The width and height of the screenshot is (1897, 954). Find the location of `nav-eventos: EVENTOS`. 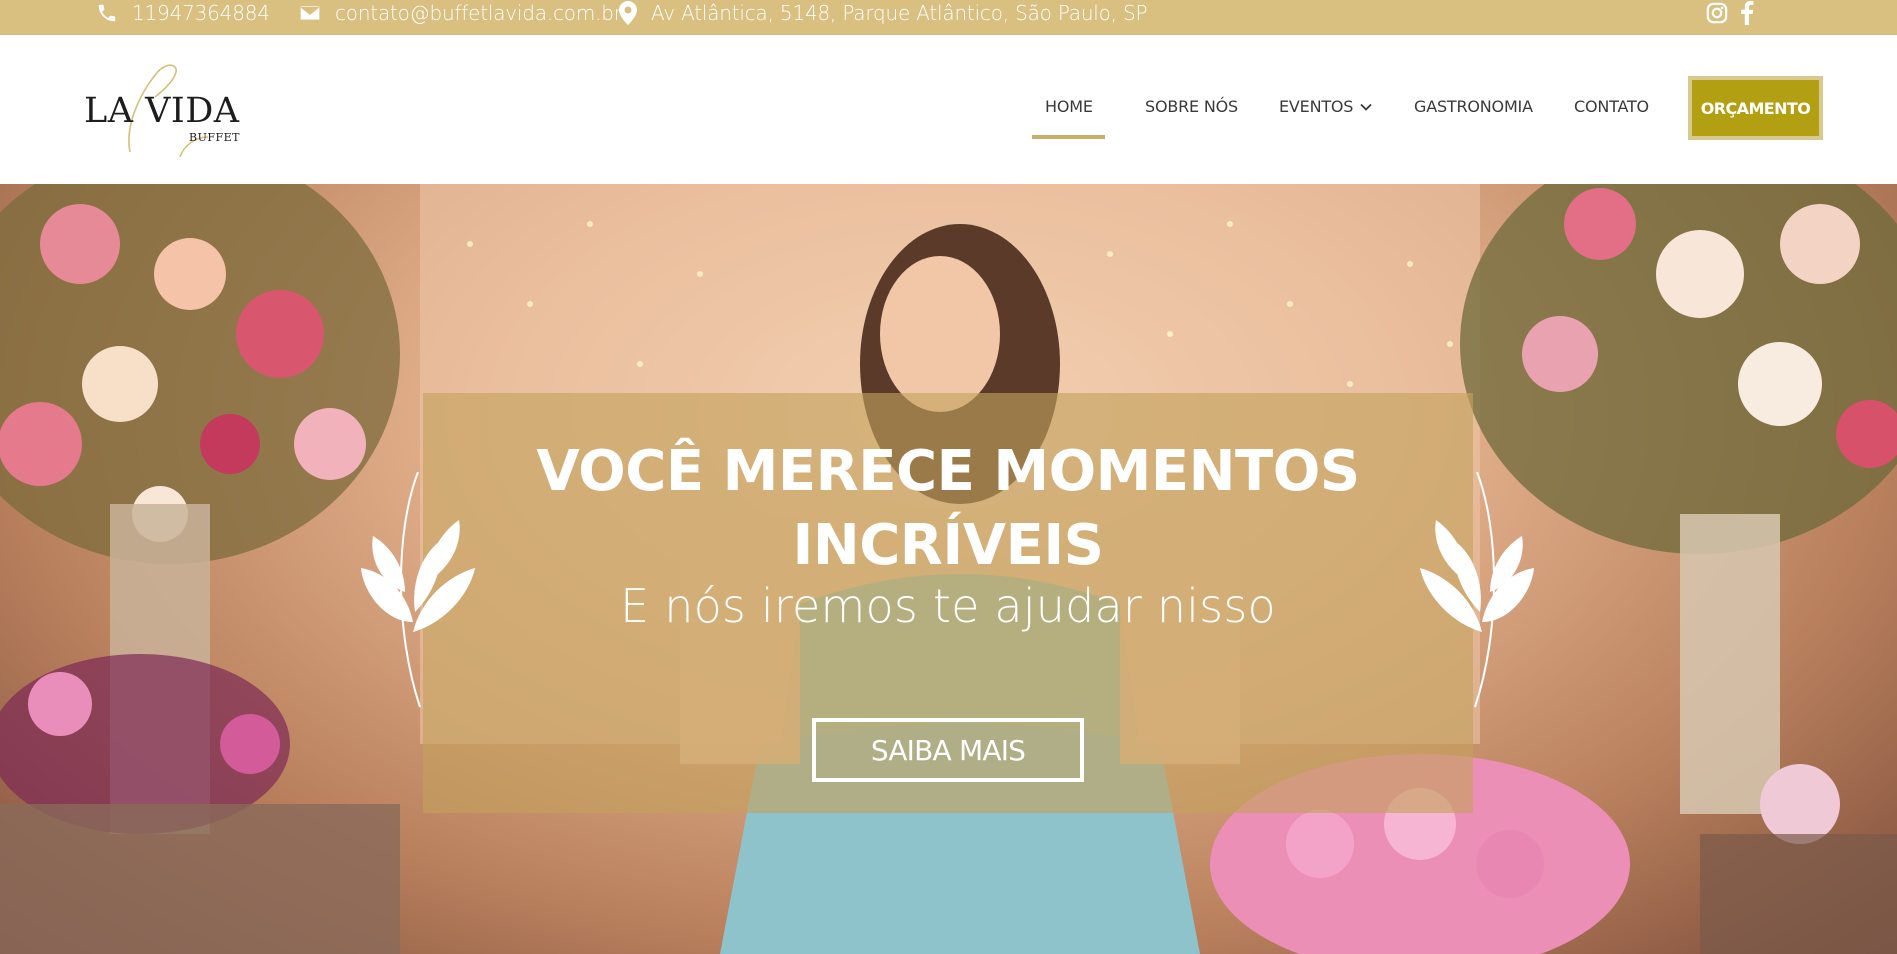

nav-eventos: EVENTOS is located at coordinates (1325, 106).